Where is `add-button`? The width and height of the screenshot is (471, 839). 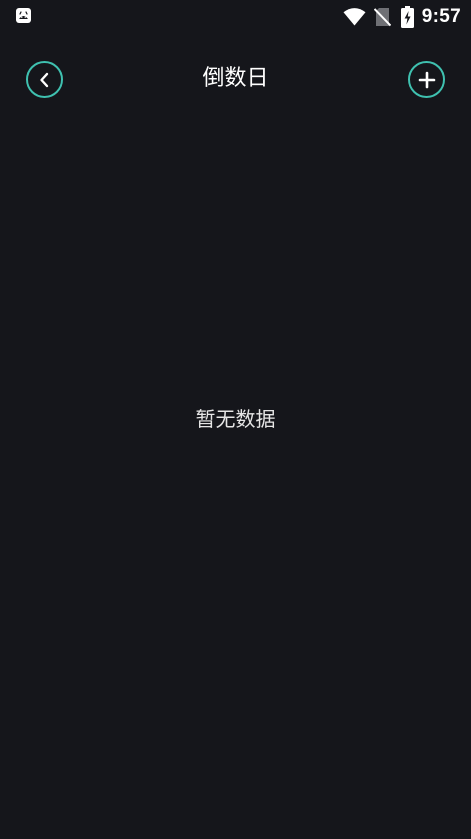
add-button is located at coordinates (426, 79).